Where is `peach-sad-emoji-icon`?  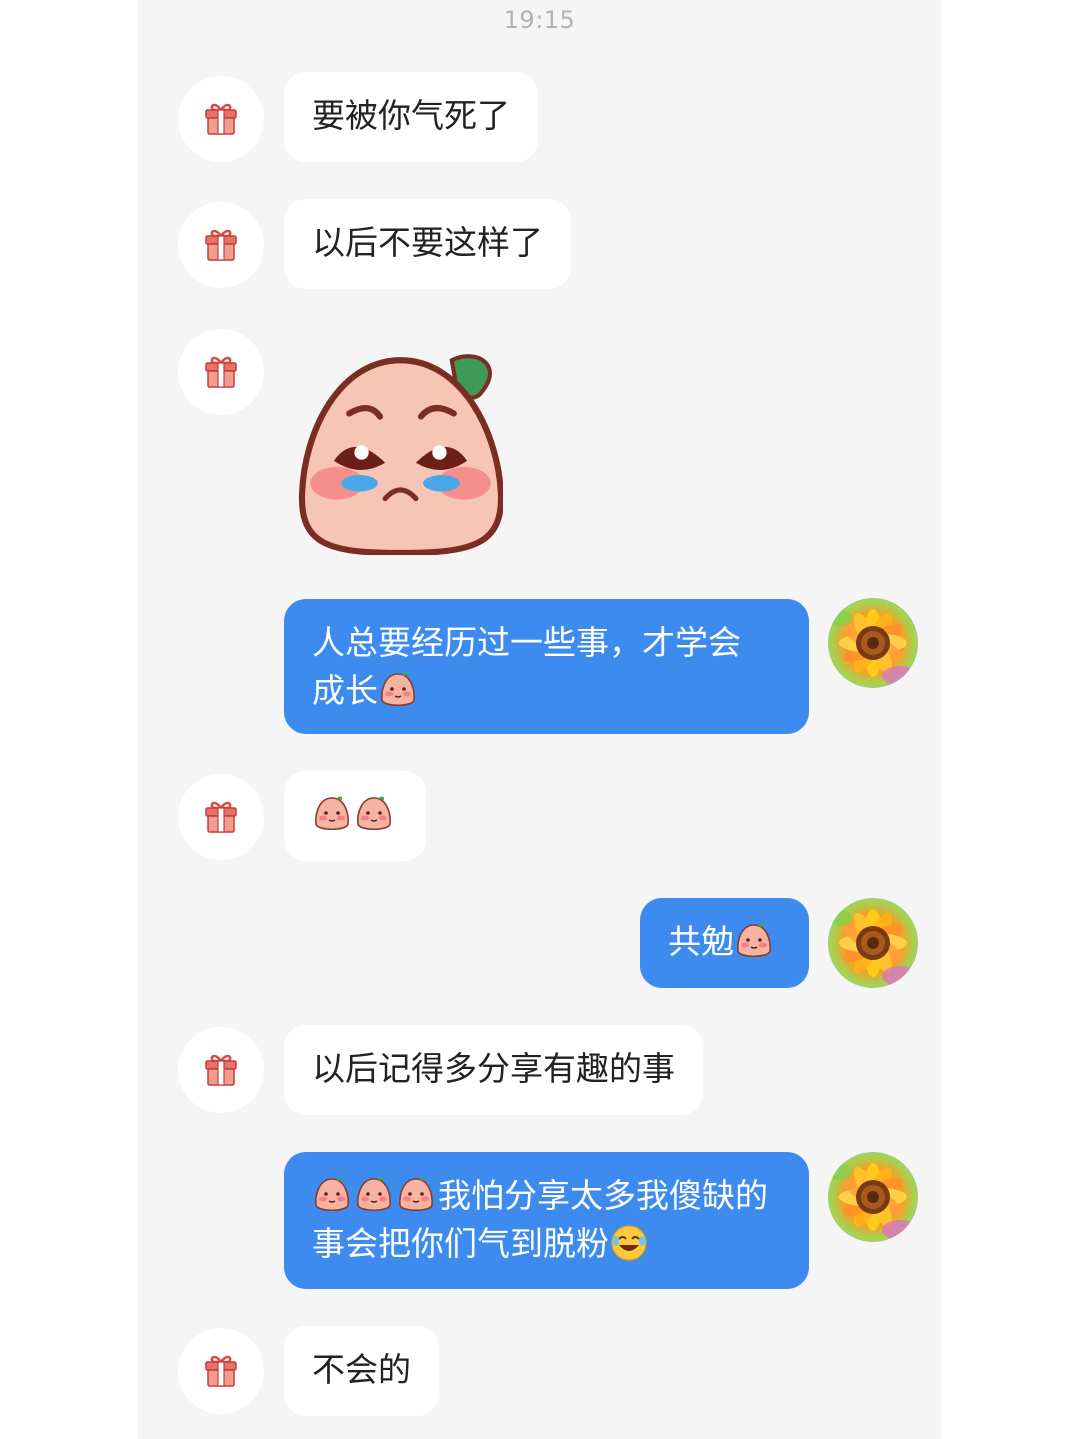
peach-sad-emoji-icon is located at coordinates (332, 814).